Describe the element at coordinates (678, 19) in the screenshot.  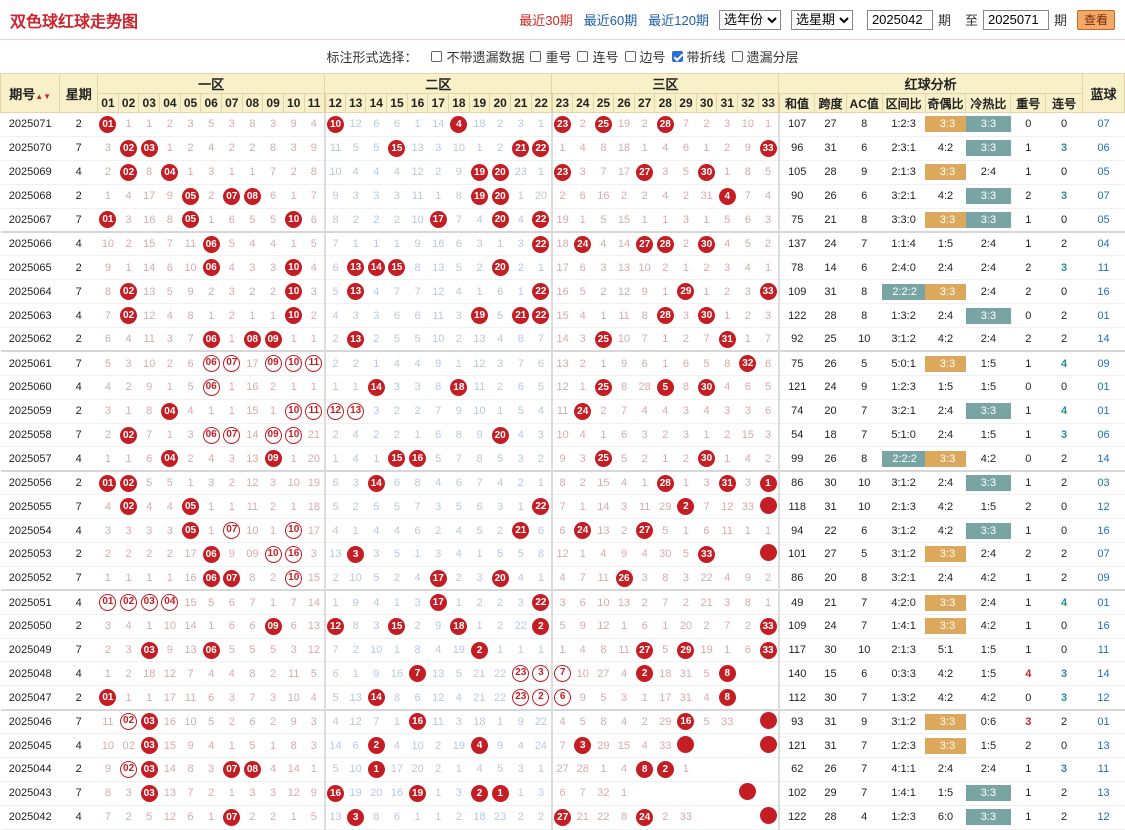
I see `range-link-120: 最近120期` at that location.